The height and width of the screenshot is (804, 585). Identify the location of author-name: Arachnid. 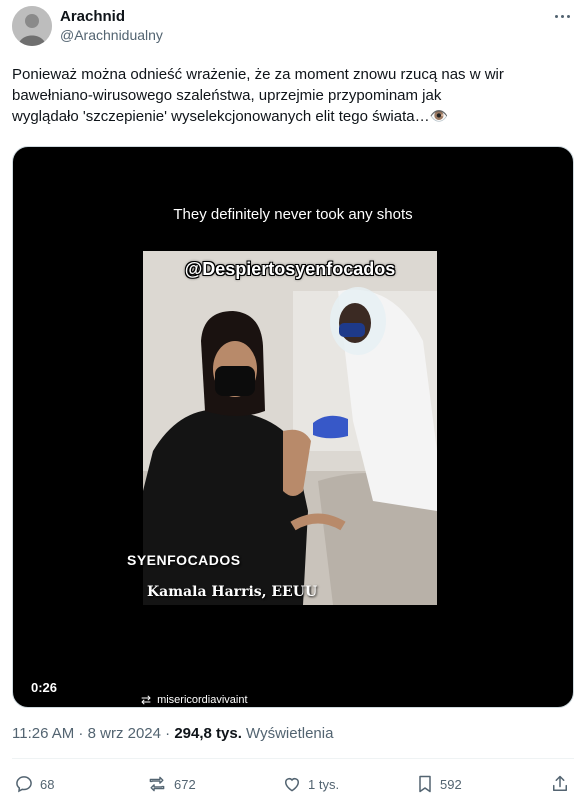
(92, 16).